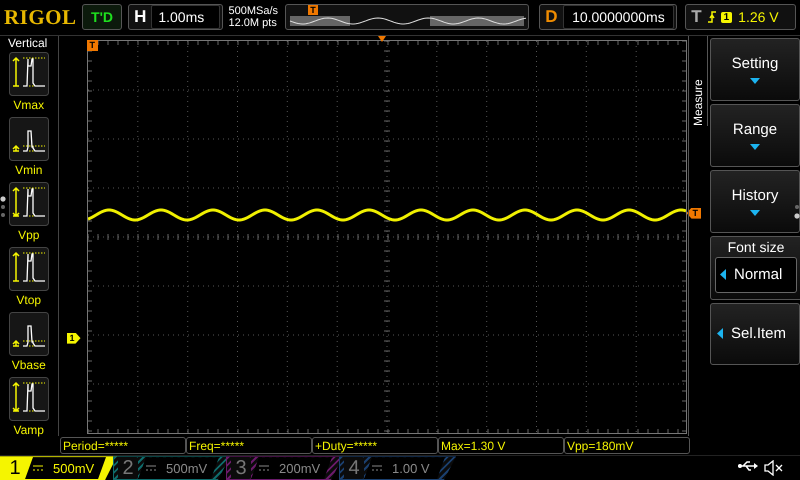 This screenshot has width=800, height=480. Describe the element at coordinates (755, 69) in the screenshot. I see `menu-button: Setting` at that location.